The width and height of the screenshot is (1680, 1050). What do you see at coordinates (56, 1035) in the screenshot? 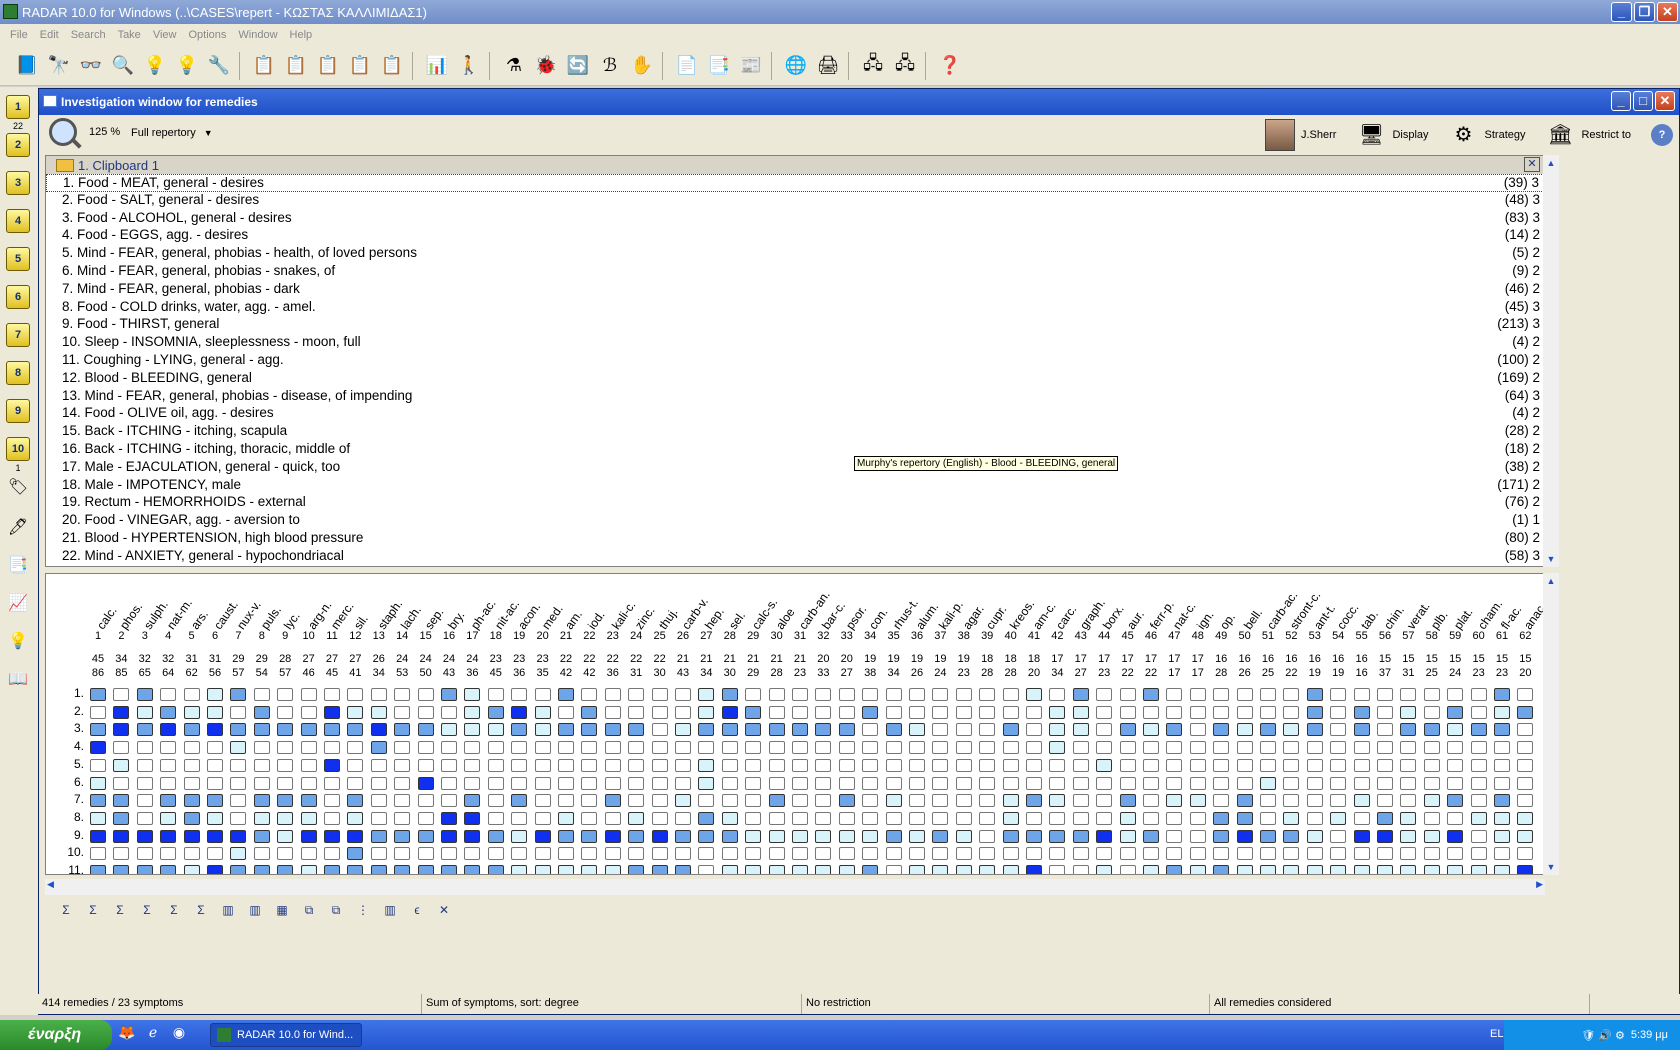
I see `start-button: έναρξη` at bounding box center [56, 1035].